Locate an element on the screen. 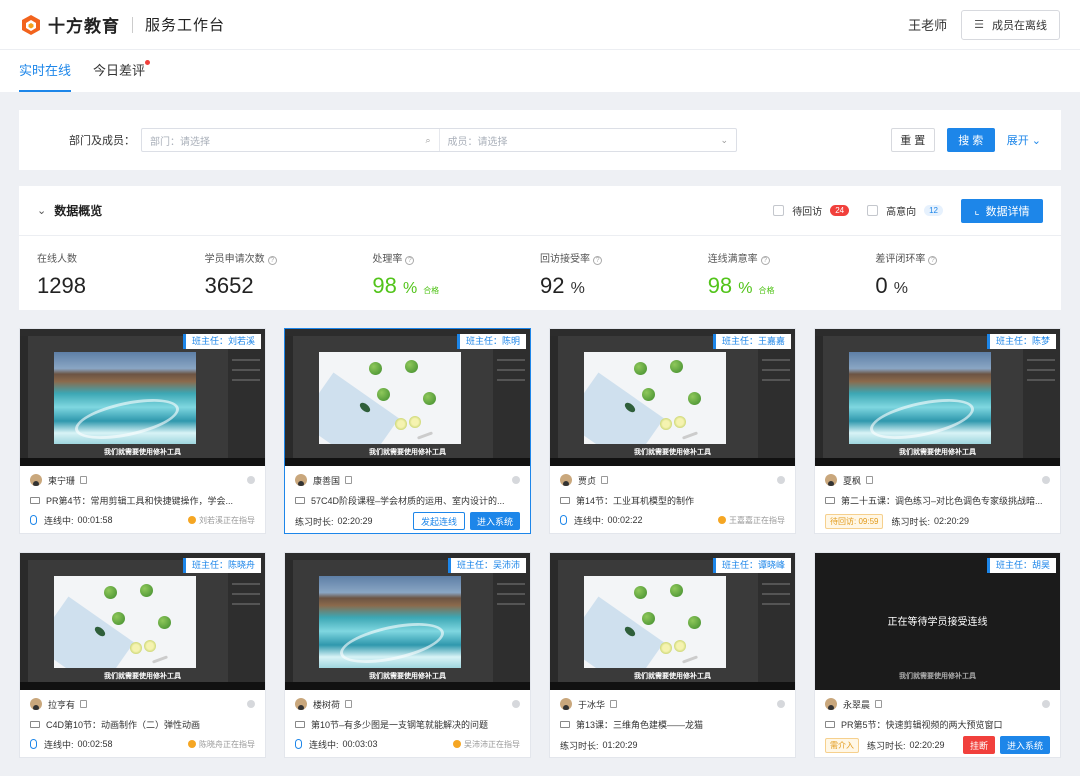 This screenshot has width=1080, height=776. student-name: 夏枫 is located at coordinates (852, 480).